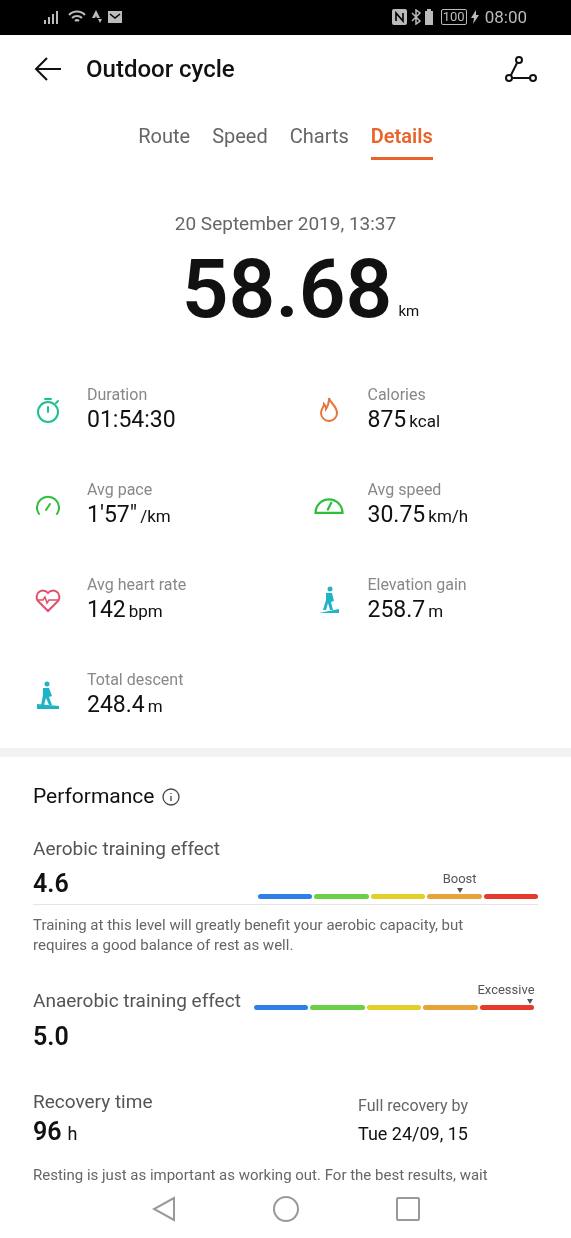 This screenshot has width=571, height=1238. I want to click on effect-description: Training at this level will greatly benefit your aerobic capacity, but requires a good balance of rest as well., so click(249, 935).